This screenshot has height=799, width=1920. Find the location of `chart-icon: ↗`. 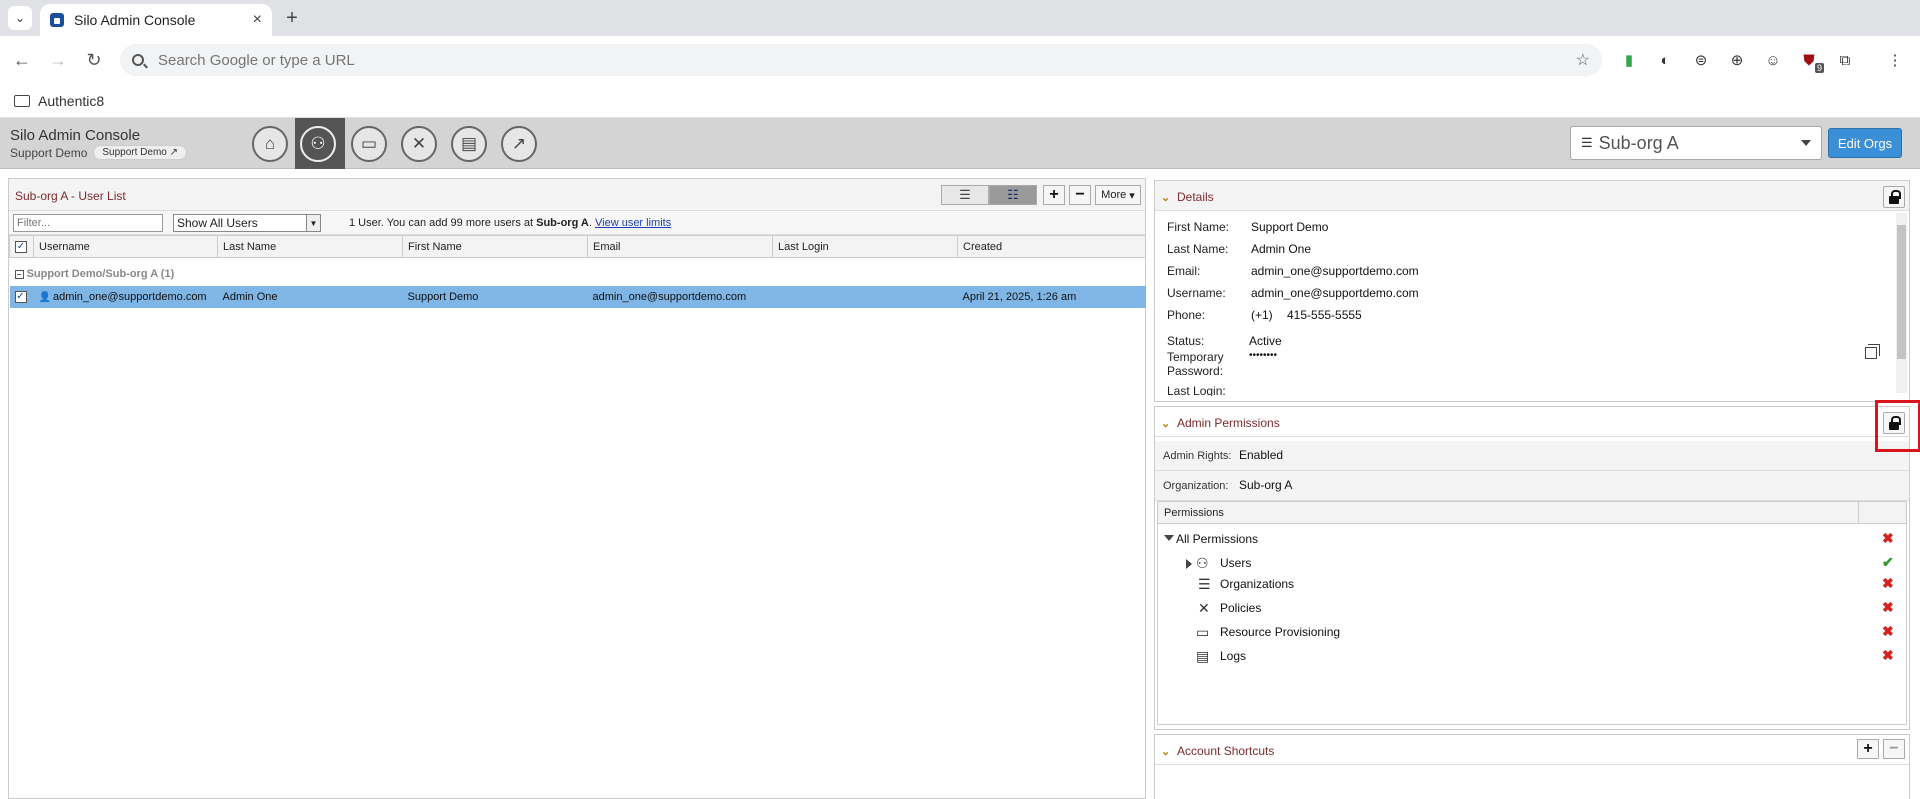

chart-icon: ↗ is located at coordinates (519, 144).